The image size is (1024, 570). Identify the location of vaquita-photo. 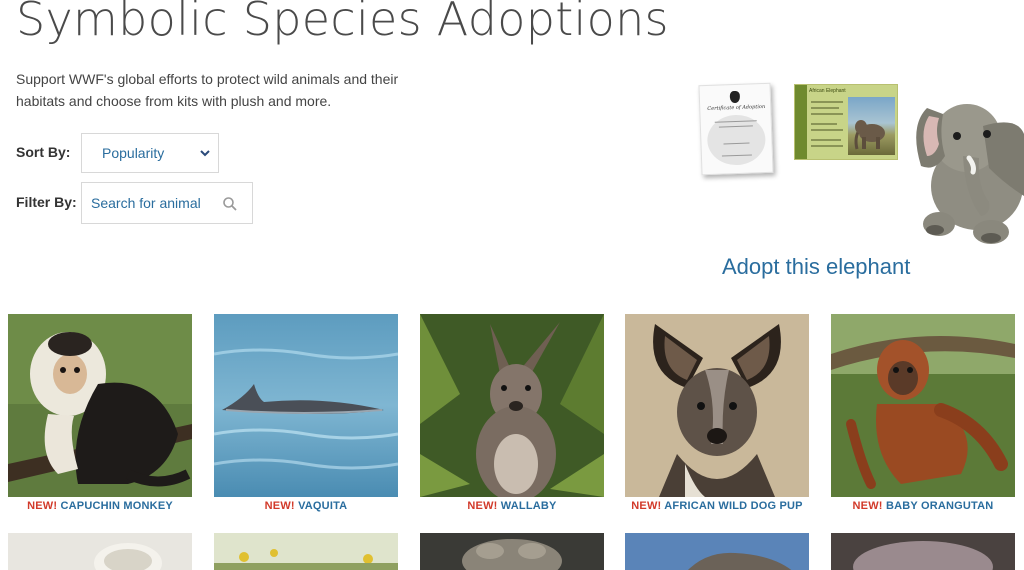
(306, 405).